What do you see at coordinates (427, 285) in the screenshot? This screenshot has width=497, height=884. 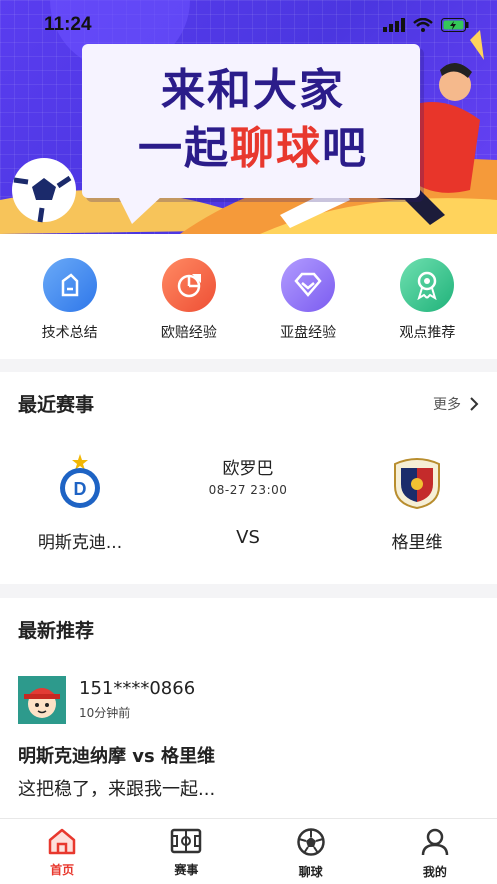 I see `award-icon` at bounding box center [427, 285].